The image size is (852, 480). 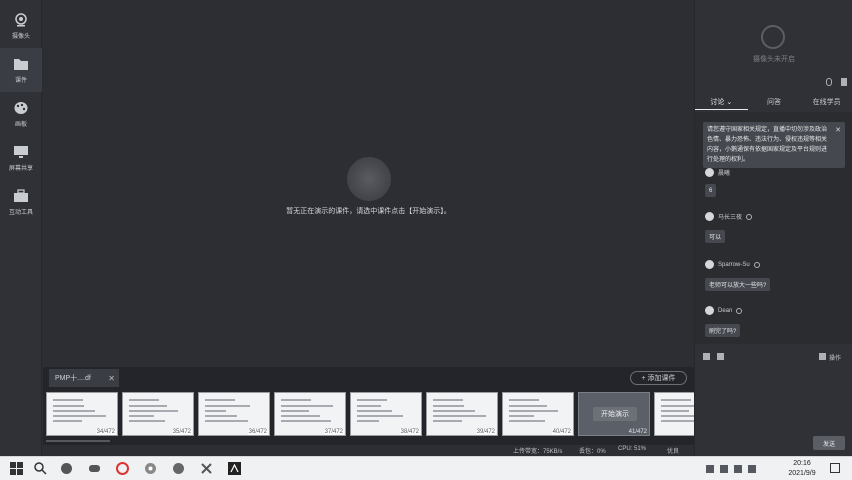 What do you see at coordinates (78, 441) in the screenshot?
I see `thumbnail-scrollbar` at bounding box center [78, 441].